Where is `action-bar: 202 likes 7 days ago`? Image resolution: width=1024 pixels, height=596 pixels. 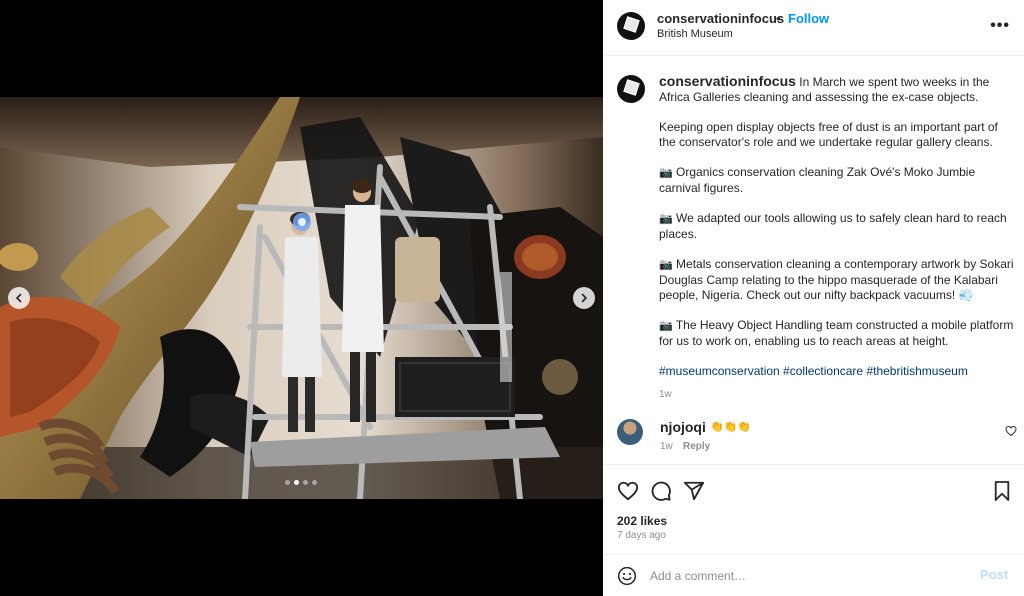
action-bar: 202 likes 7 days ago is located at coordinates (813, 509).